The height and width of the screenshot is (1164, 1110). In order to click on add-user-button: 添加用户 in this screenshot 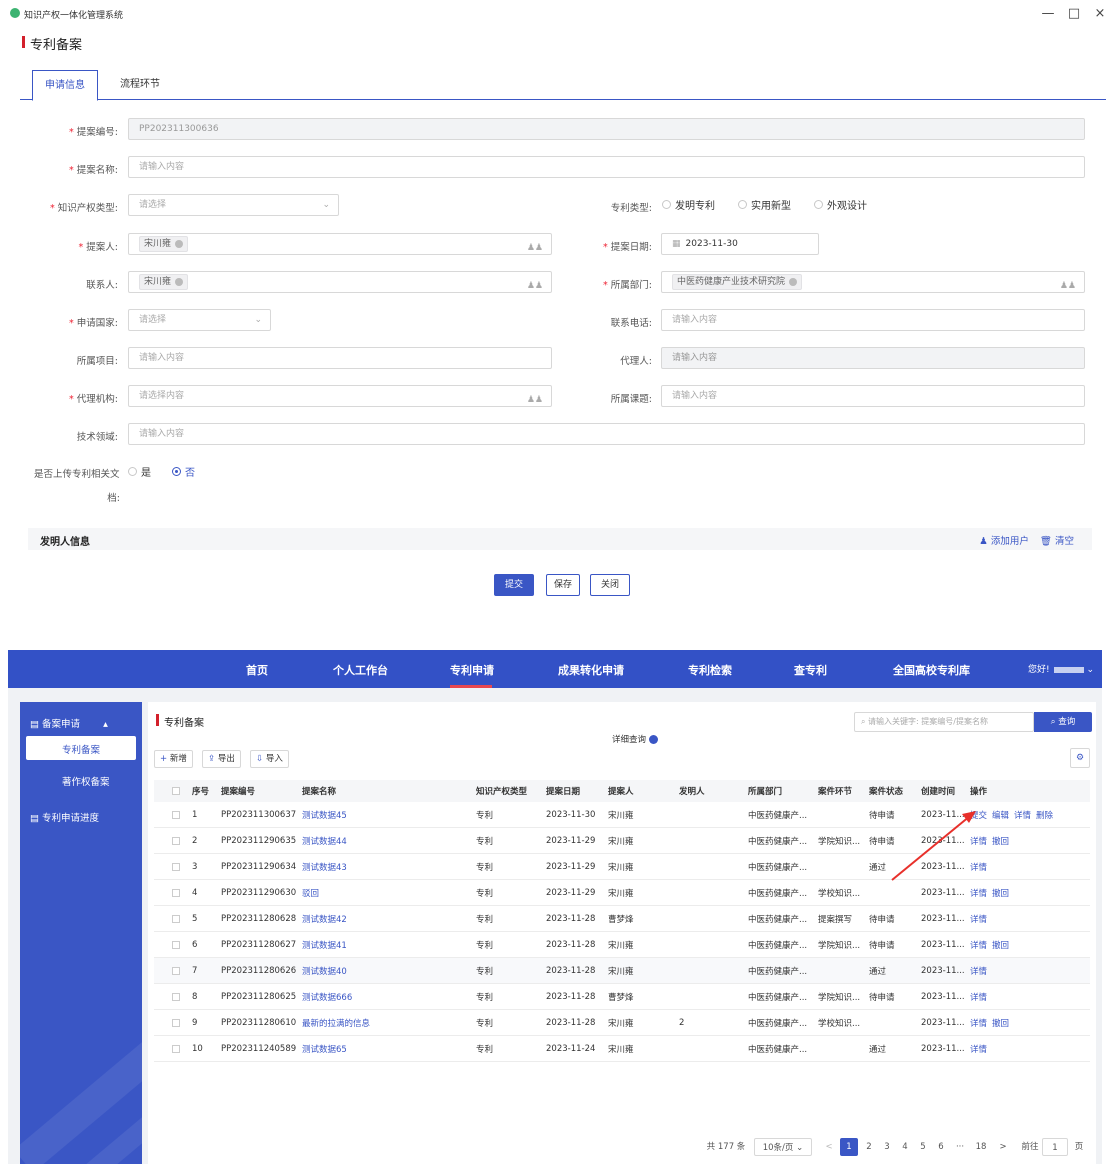, I will do `click(1010, 541)`.